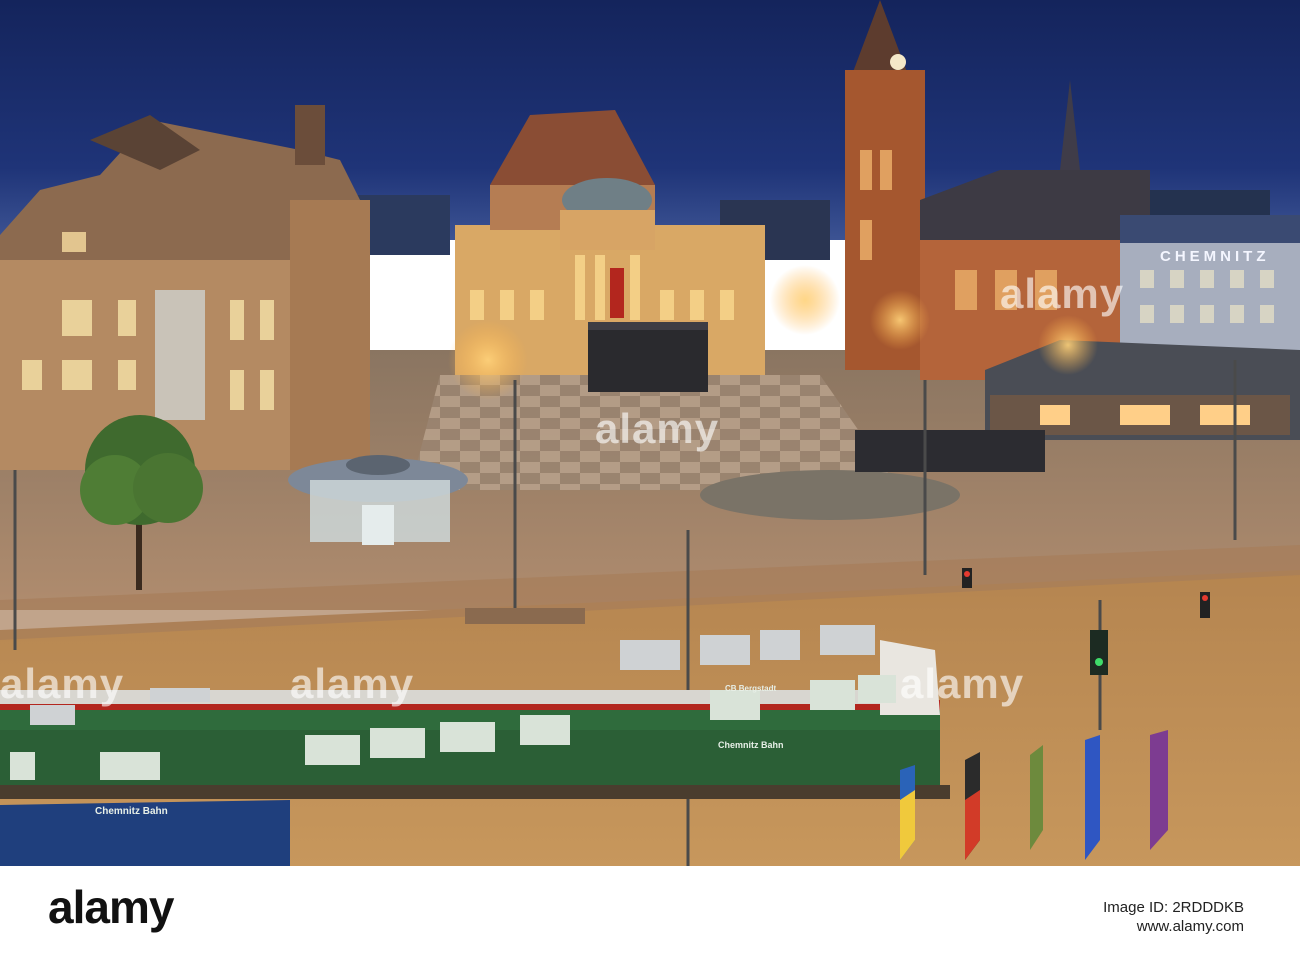 This screenshot has width=1300, height=956. Describe the element at coordinates (1215, 256) in the screenshot. I see `building-sign: CHEMNITZ` at that location.